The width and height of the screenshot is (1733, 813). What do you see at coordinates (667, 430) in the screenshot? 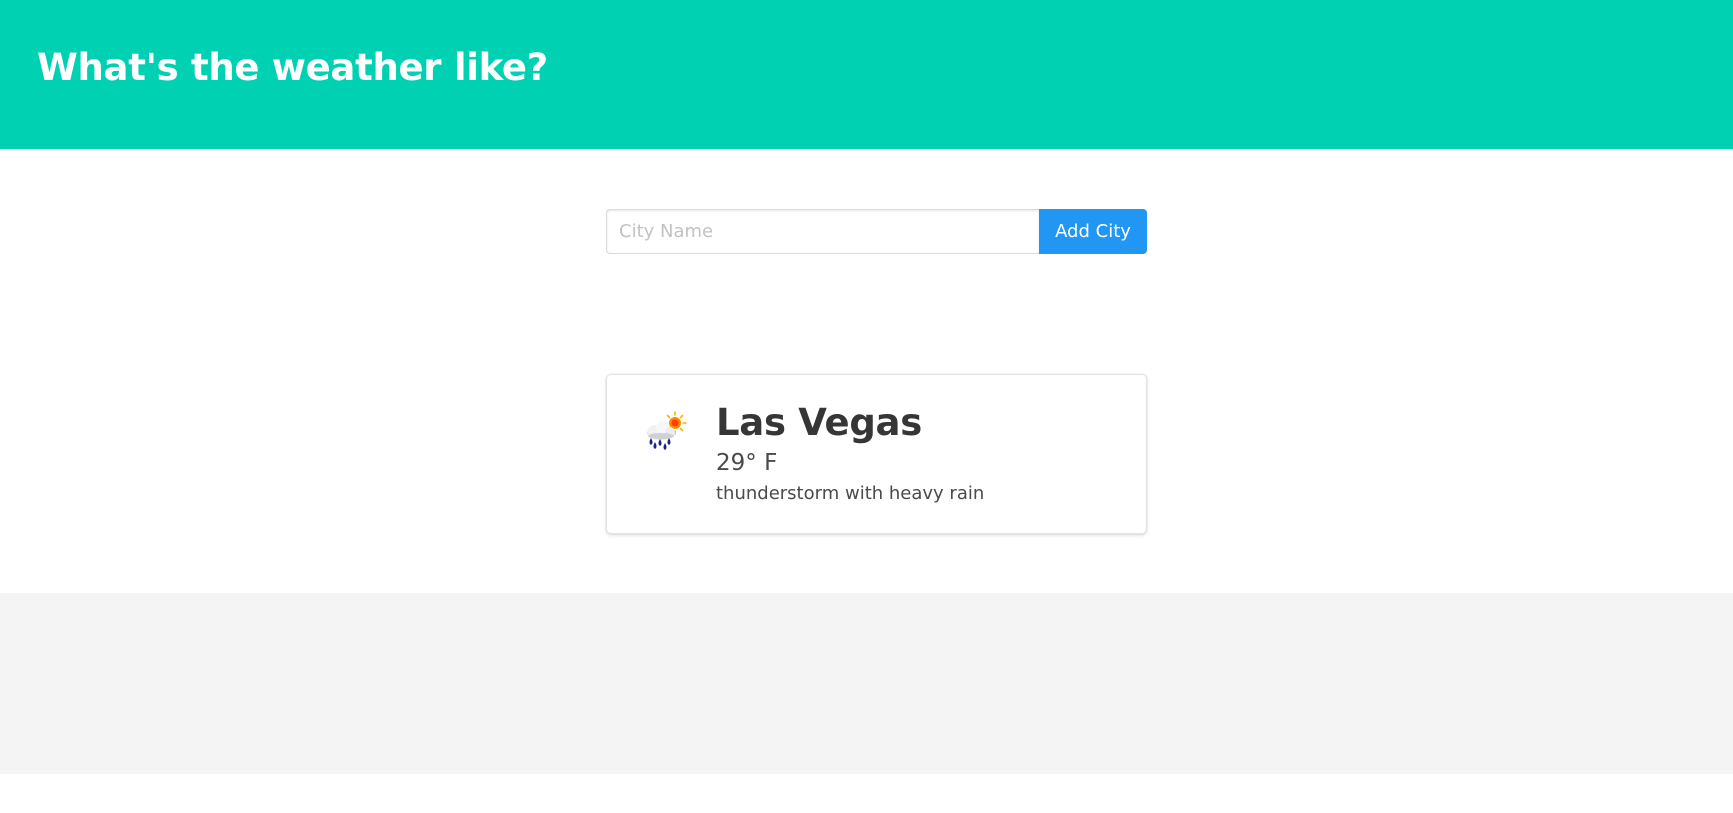
I see `thunderstorm-rain-sun-icon` at bounding box center [667, 430].